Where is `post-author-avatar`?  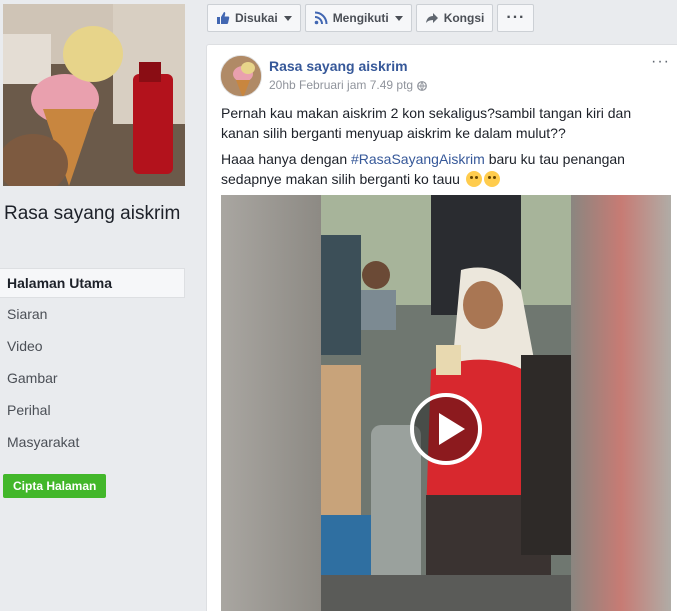 post-author-avatar is located at coordinates (241, 76).